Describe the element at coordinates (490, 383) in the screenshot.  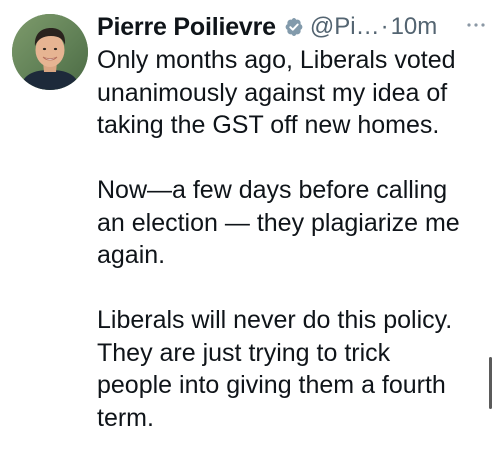
I see `scrollbar-thumb` at that location.